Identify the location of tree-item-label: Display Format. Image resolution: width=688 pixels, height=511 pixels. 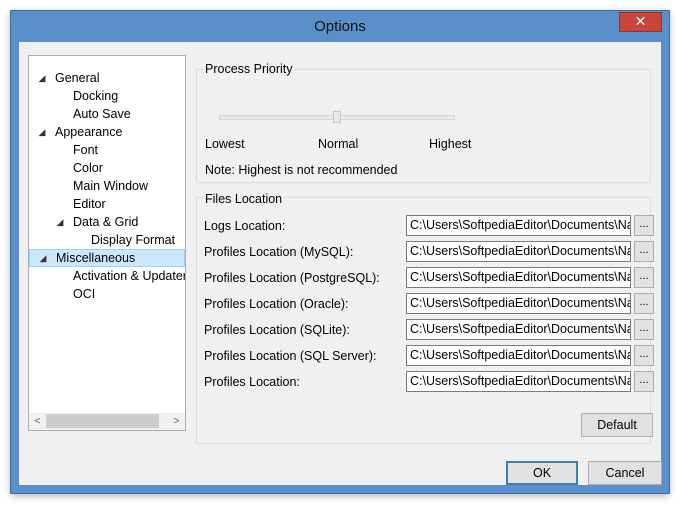
(133, 240).